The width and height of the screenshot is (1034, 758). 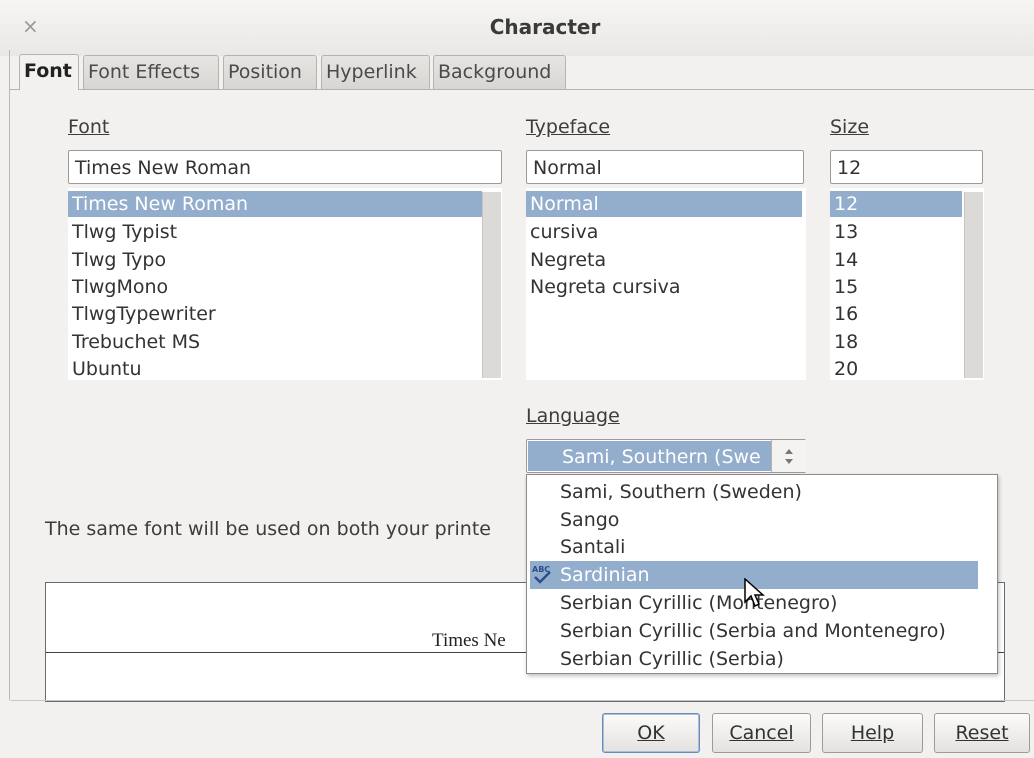 I want to click on size-input: 12, so click(x=906, y=167).